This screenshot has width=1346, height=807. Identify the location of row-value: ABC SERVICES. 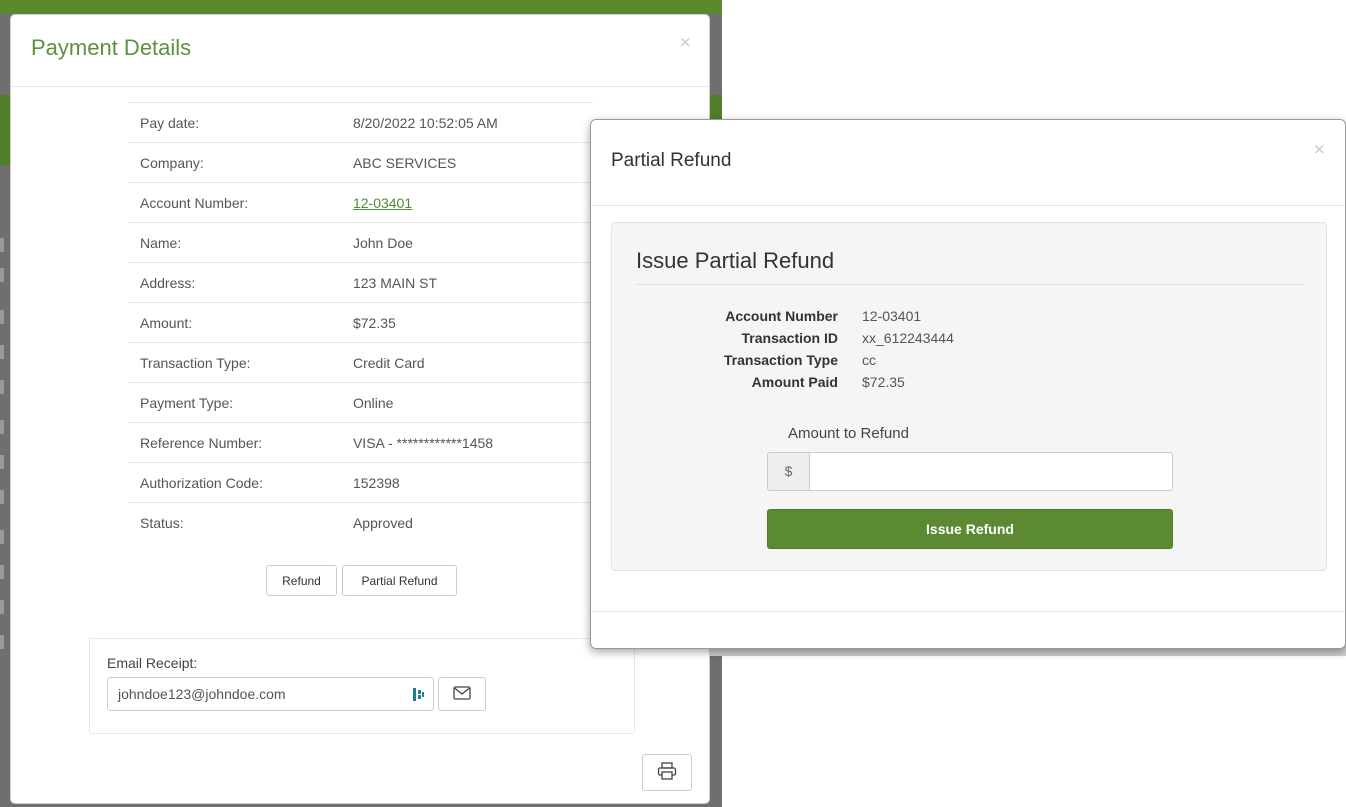
(472, 162).